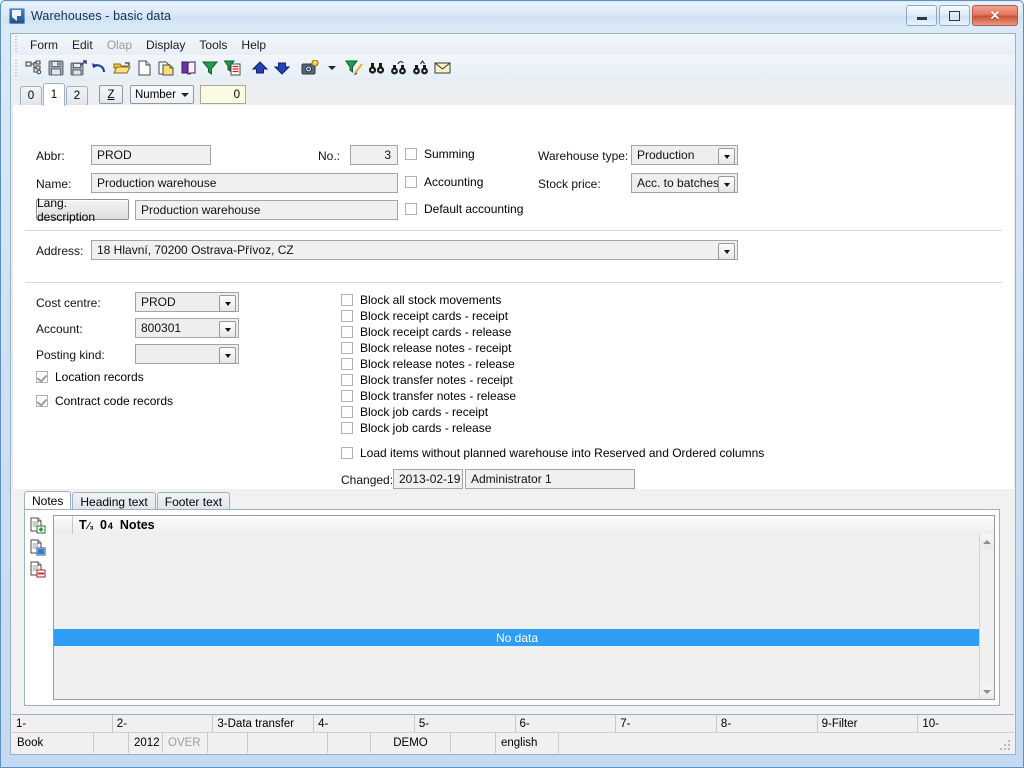 Image resolution: width=1024 pixels, height=768 pixels. I want to click on sort-mode-combo: Number, so click(162, 94).